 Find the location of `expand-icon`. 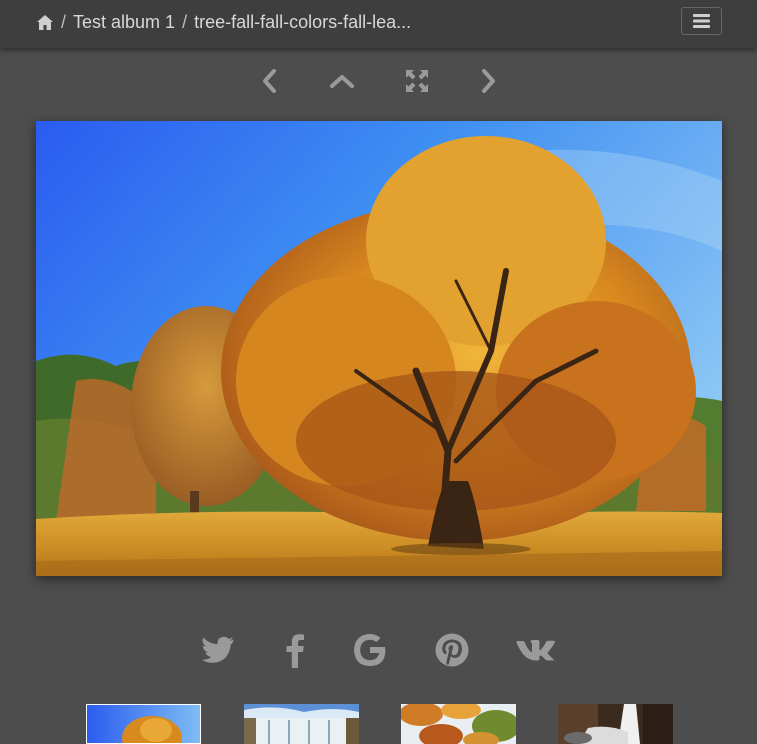

expand-icon is located at coordinates (417, 81).